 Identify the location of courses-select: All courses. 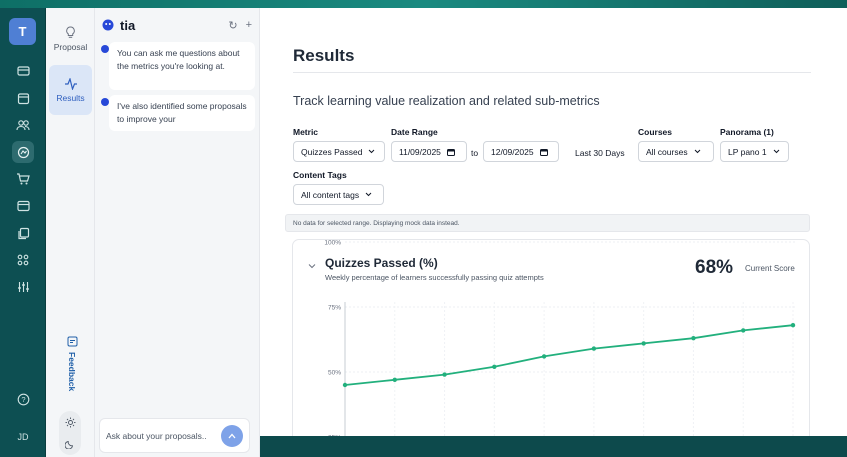
(676, 151).